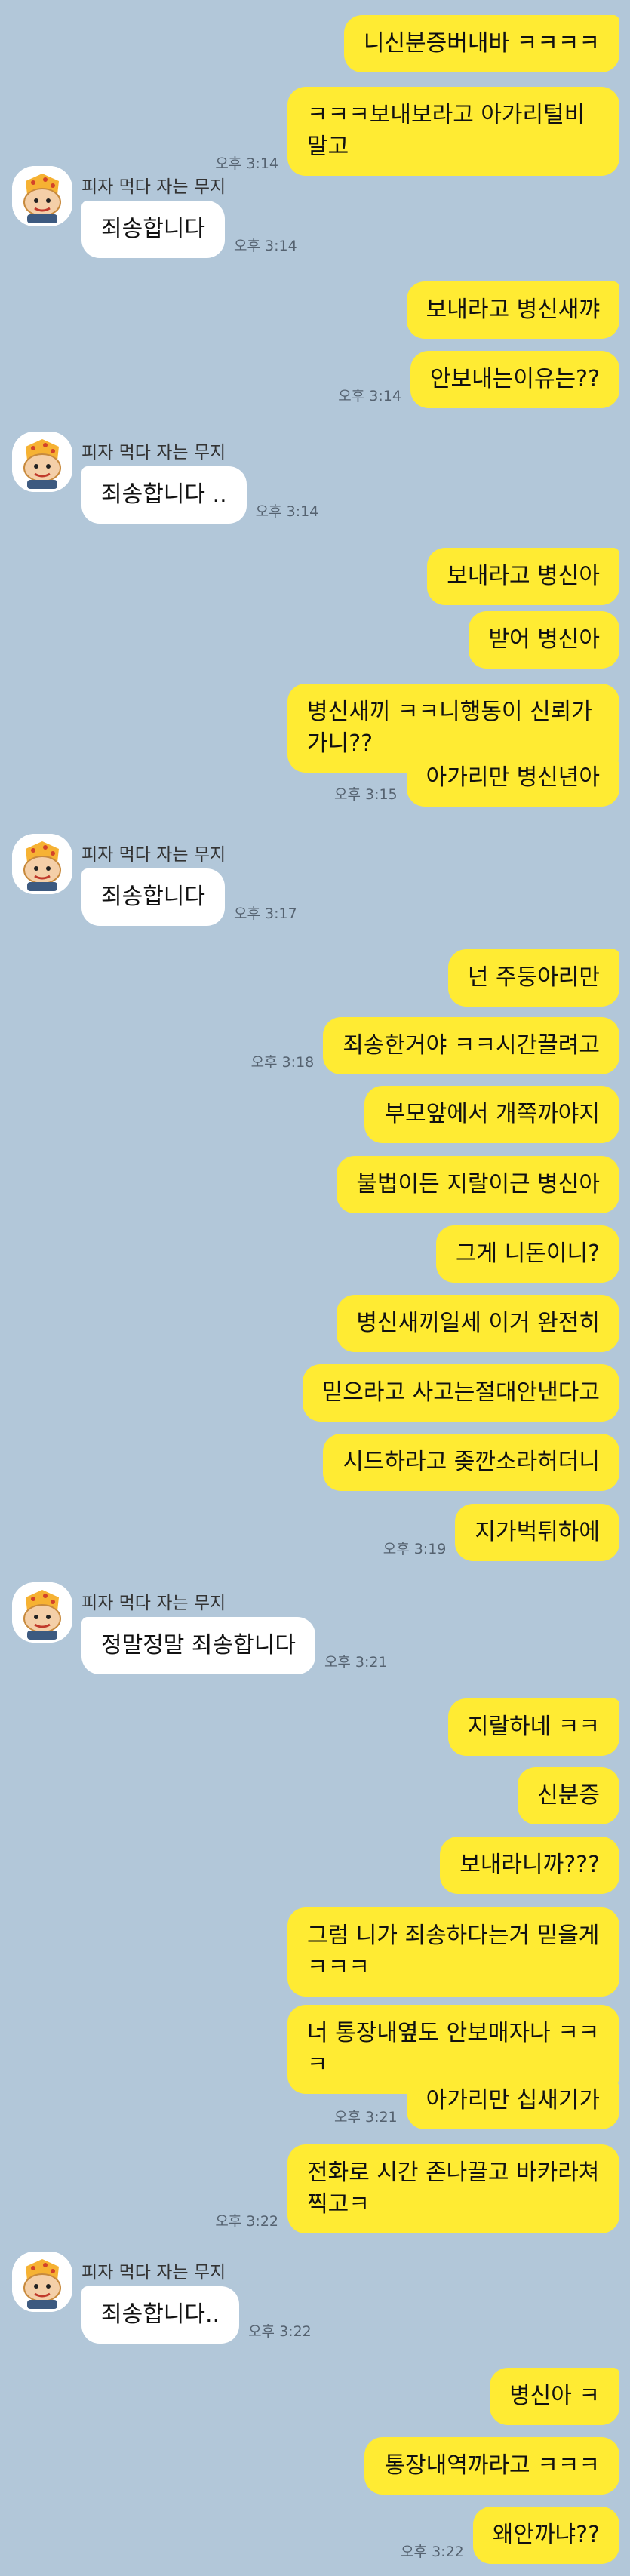 This screenshot has width=630, height=2576. What do you see at coordinates (527, 1254) in the screenshot?
I see `sent-bubble: 그게 니돈이니?` at bounding box center [527, 1254].